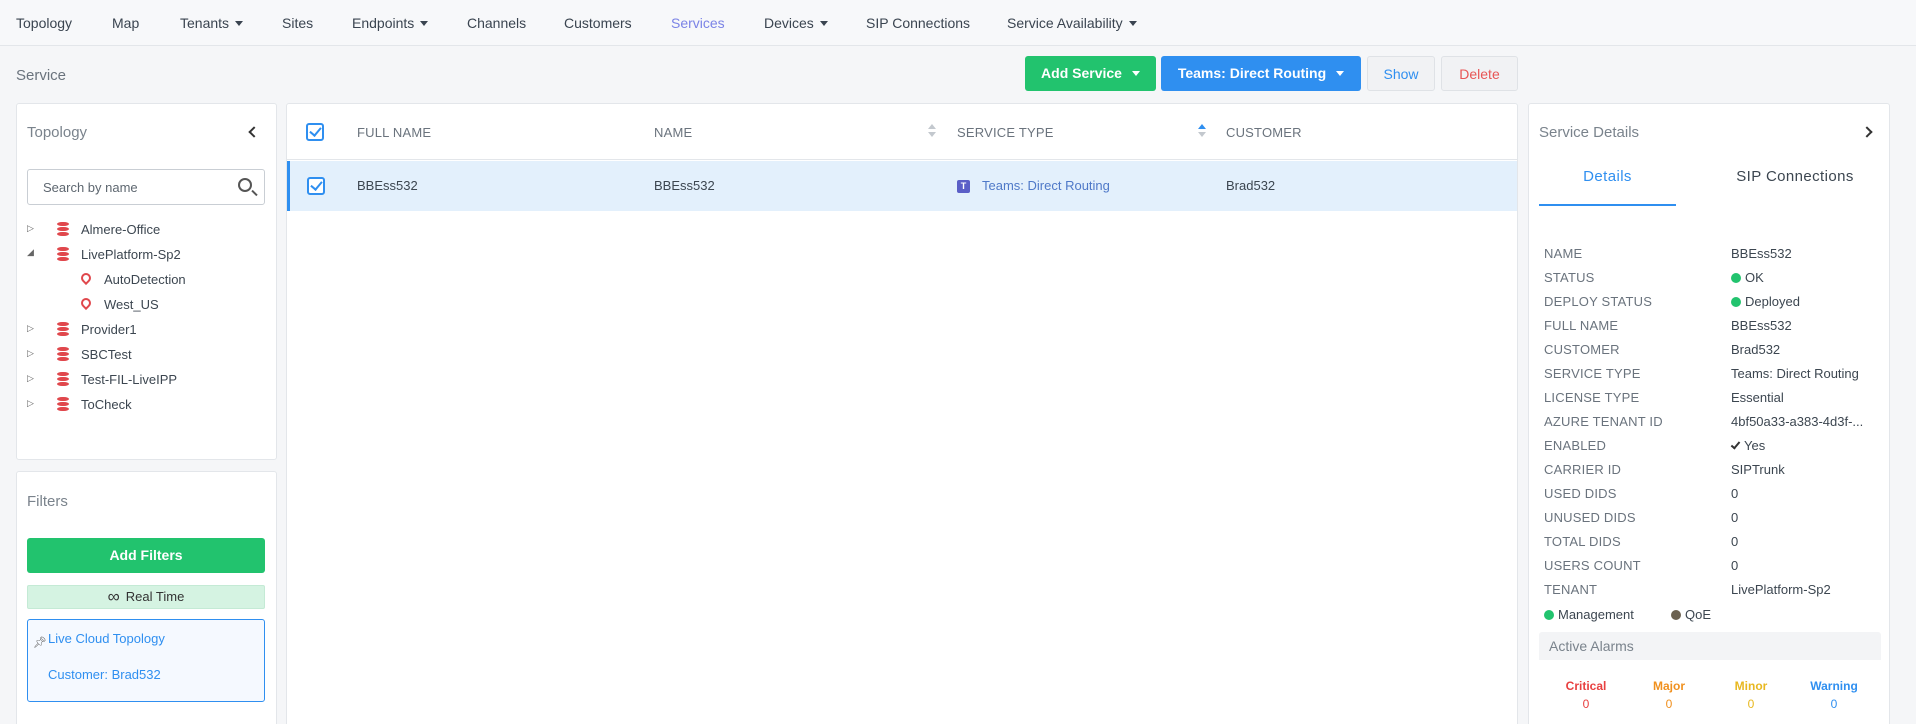 This screenshot has width=1916, height=724. I want to click on active-alarms-title: Active Alarms, so click(1591, 646).